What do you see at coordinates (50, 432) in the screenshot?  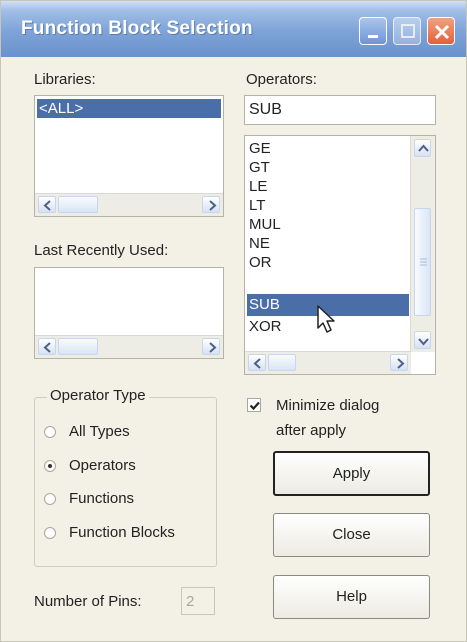 I see `radio-all-types` at bounding box center [50, 432].